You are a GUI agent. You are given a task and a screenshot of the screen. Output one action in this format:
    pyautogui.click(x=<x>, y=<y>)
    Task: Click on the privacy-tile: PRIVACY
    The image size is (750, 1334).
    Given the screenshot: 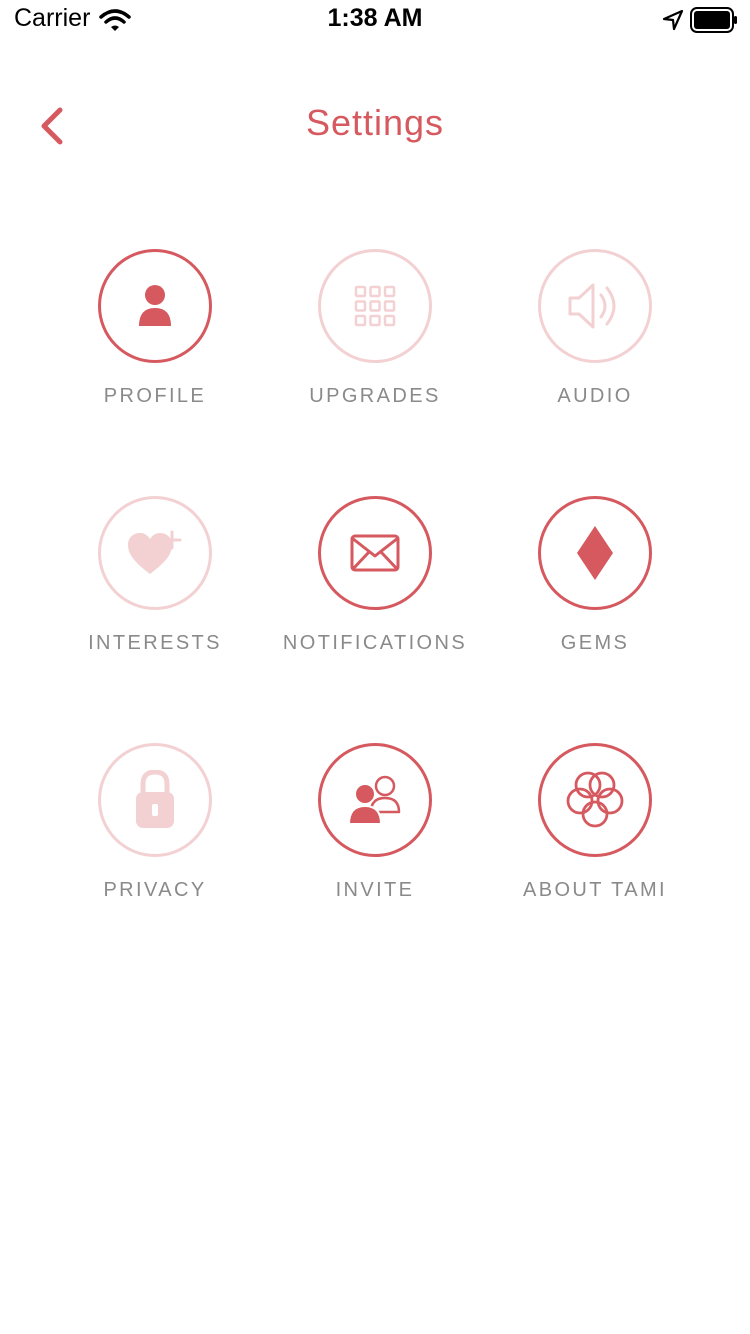 What is the action you would take?
    pyautogui.click(x=158, y=833)
    